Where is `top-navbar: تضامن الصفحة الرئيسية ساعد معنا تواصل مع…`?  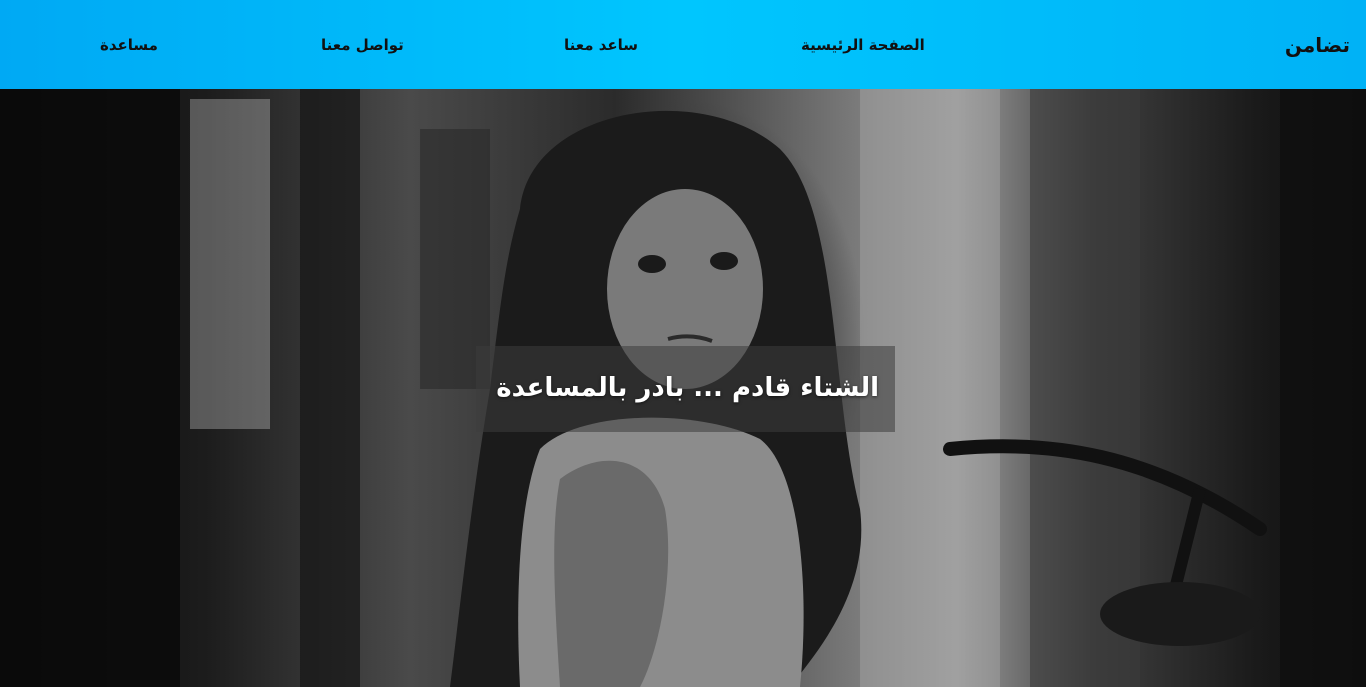 top-navbar: تضامن الصفحة الرئيسية ساعد معنا تواصل مع… is located at coordinates (683, 44).